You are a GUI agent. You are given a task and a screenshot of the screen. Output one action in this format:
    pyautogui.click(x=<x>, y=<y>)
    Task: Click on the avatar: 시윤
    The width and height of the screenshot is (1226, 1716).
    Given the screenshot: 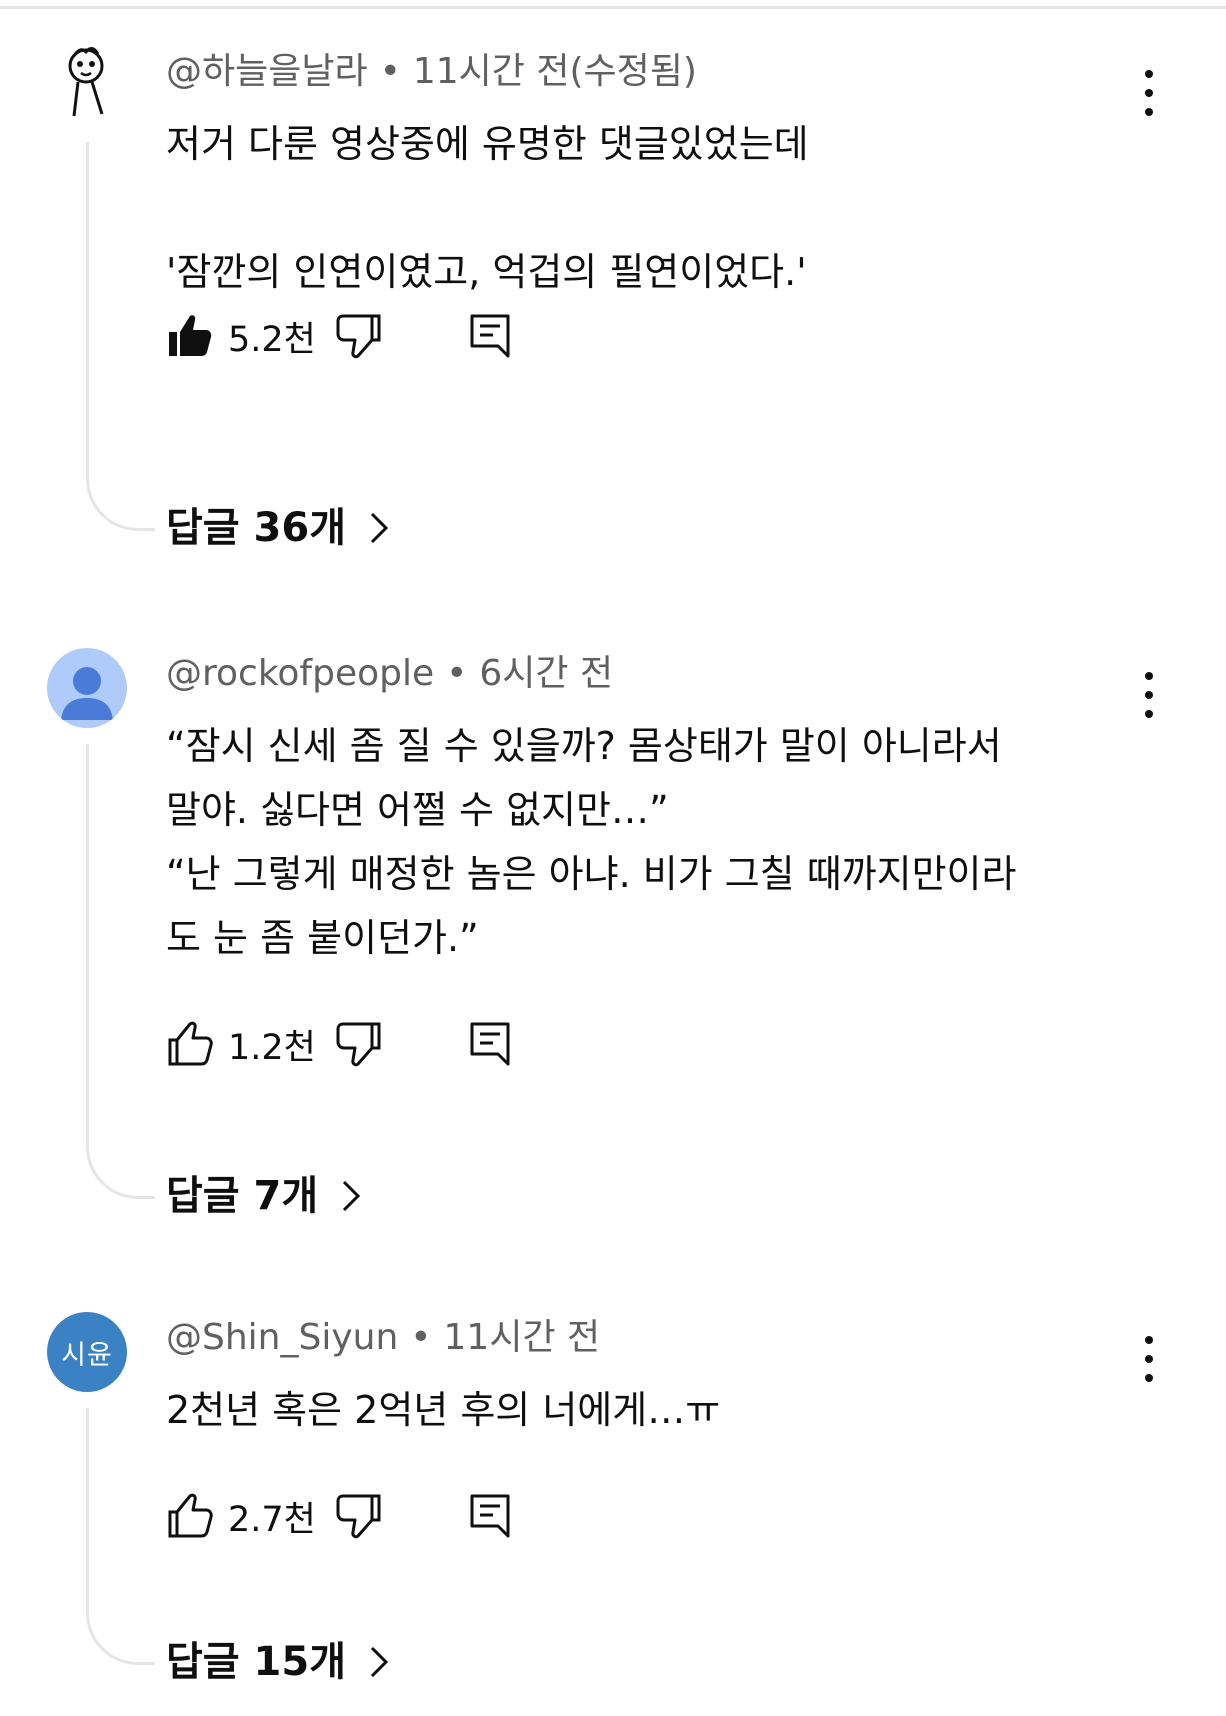 What is the action you would take?
    pyautogui.click(x=87, y=1352)
    